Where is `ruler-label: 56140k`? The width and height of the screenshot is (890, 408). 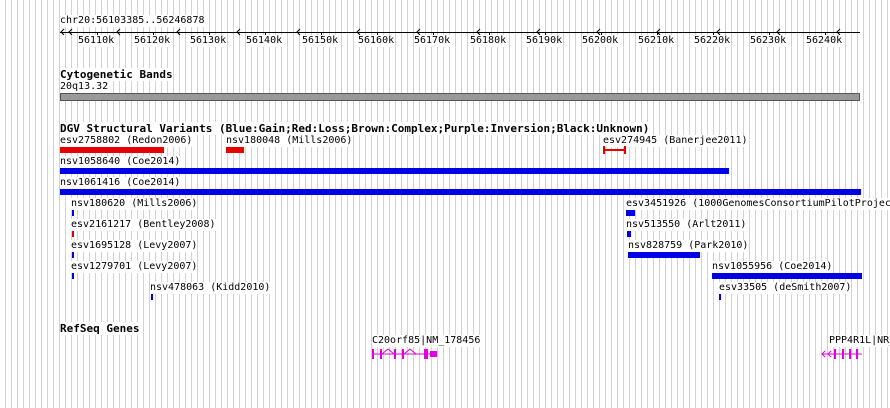
ruler-label: 56140k is located at coordinates (264, 41).